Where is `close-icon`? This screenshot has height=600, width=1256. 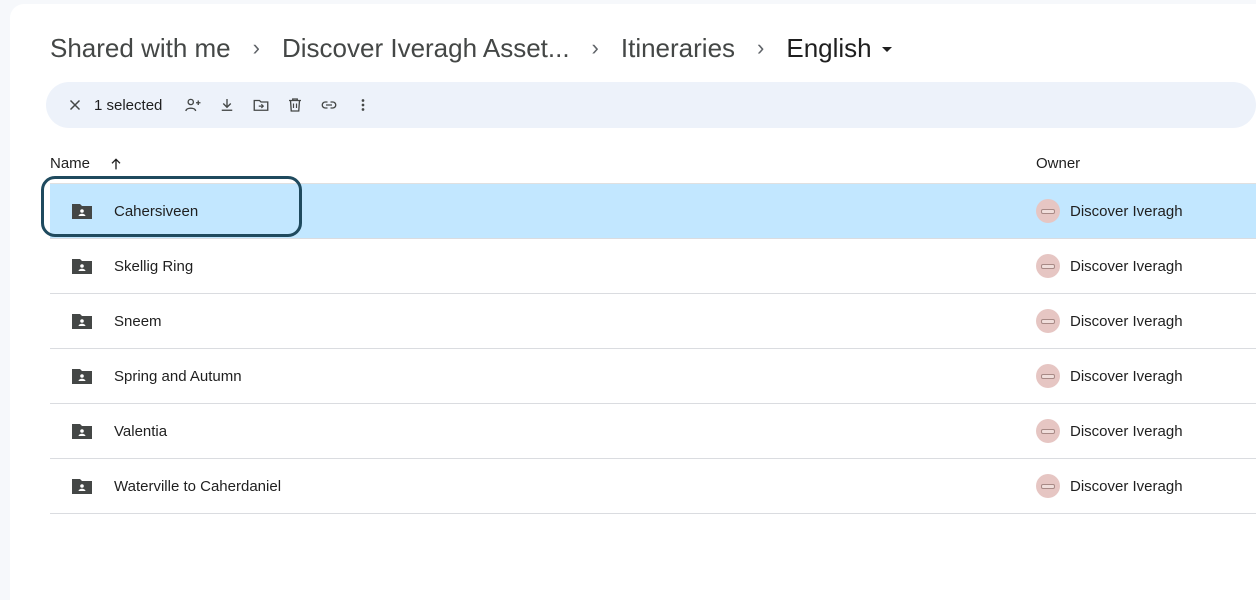
close-icon is located at coordinates (75, 105).